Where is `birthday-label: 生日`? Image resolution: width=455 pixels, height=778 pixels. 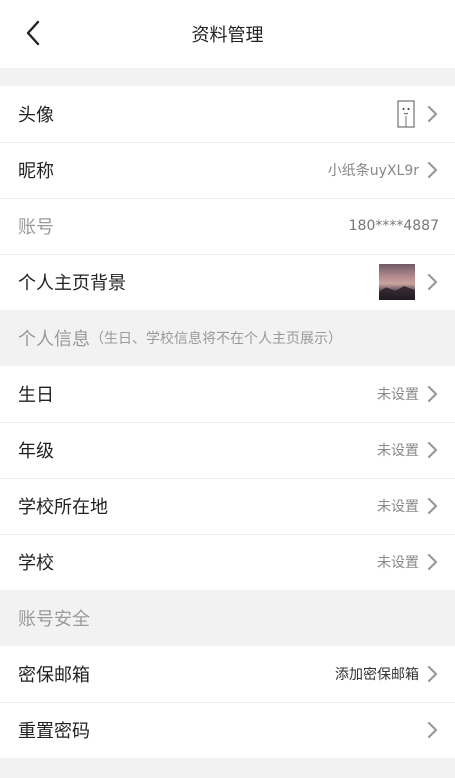 birthday-label: 生日 is located at coordinates (36, 395).